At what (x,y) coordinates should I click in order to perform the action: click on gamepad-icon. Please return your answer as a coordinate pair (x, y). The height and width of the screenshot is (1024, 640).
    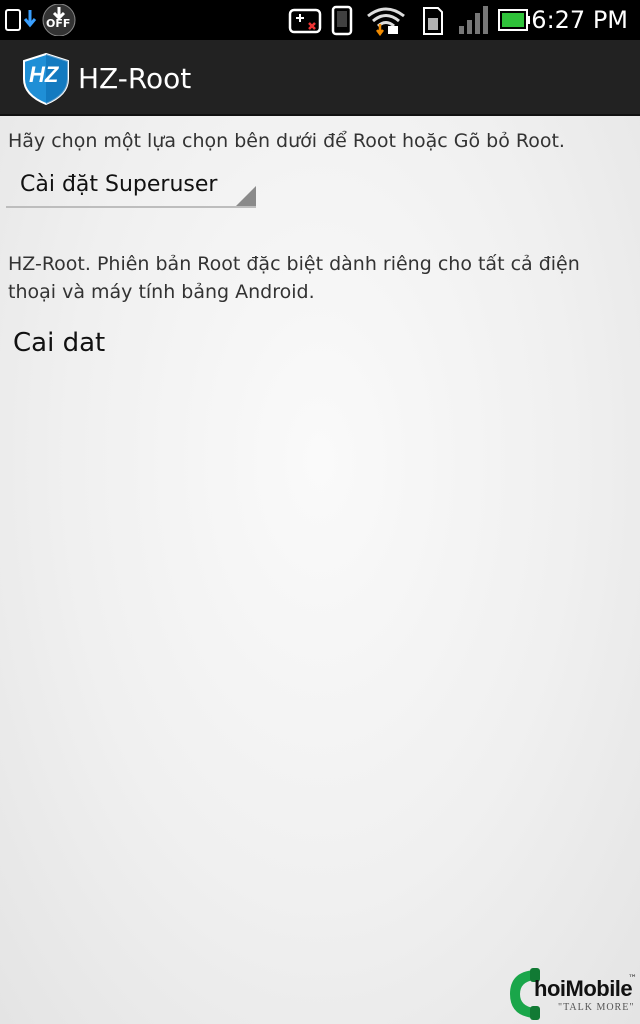
    Looking at the image, I should click on (305, 21).